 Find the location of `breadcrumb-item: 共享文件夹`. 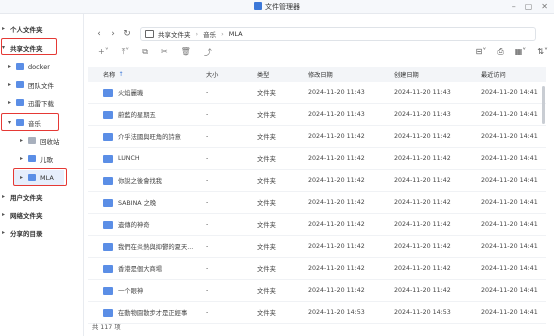

breadcrumb-item: 共享文件夹 is located at coordinates (174, 34).